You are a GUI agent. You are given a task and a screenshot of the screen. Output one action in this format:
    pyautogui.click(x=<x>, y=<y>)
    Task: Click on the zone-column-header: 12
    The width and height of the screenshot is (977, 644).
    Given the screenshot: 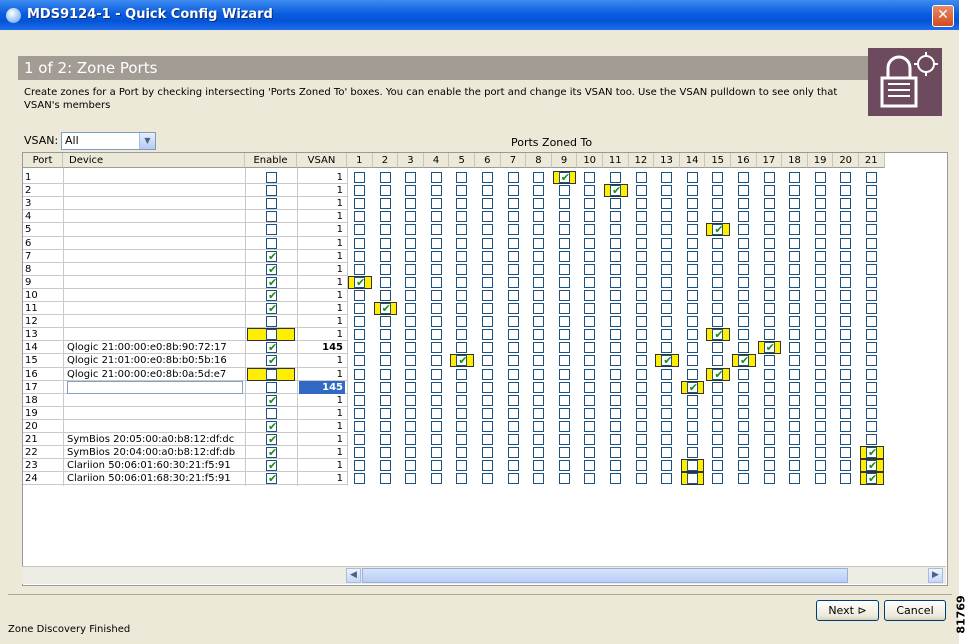 What is the action you would take?
    pyautogui.click(x=641, y=160)
    